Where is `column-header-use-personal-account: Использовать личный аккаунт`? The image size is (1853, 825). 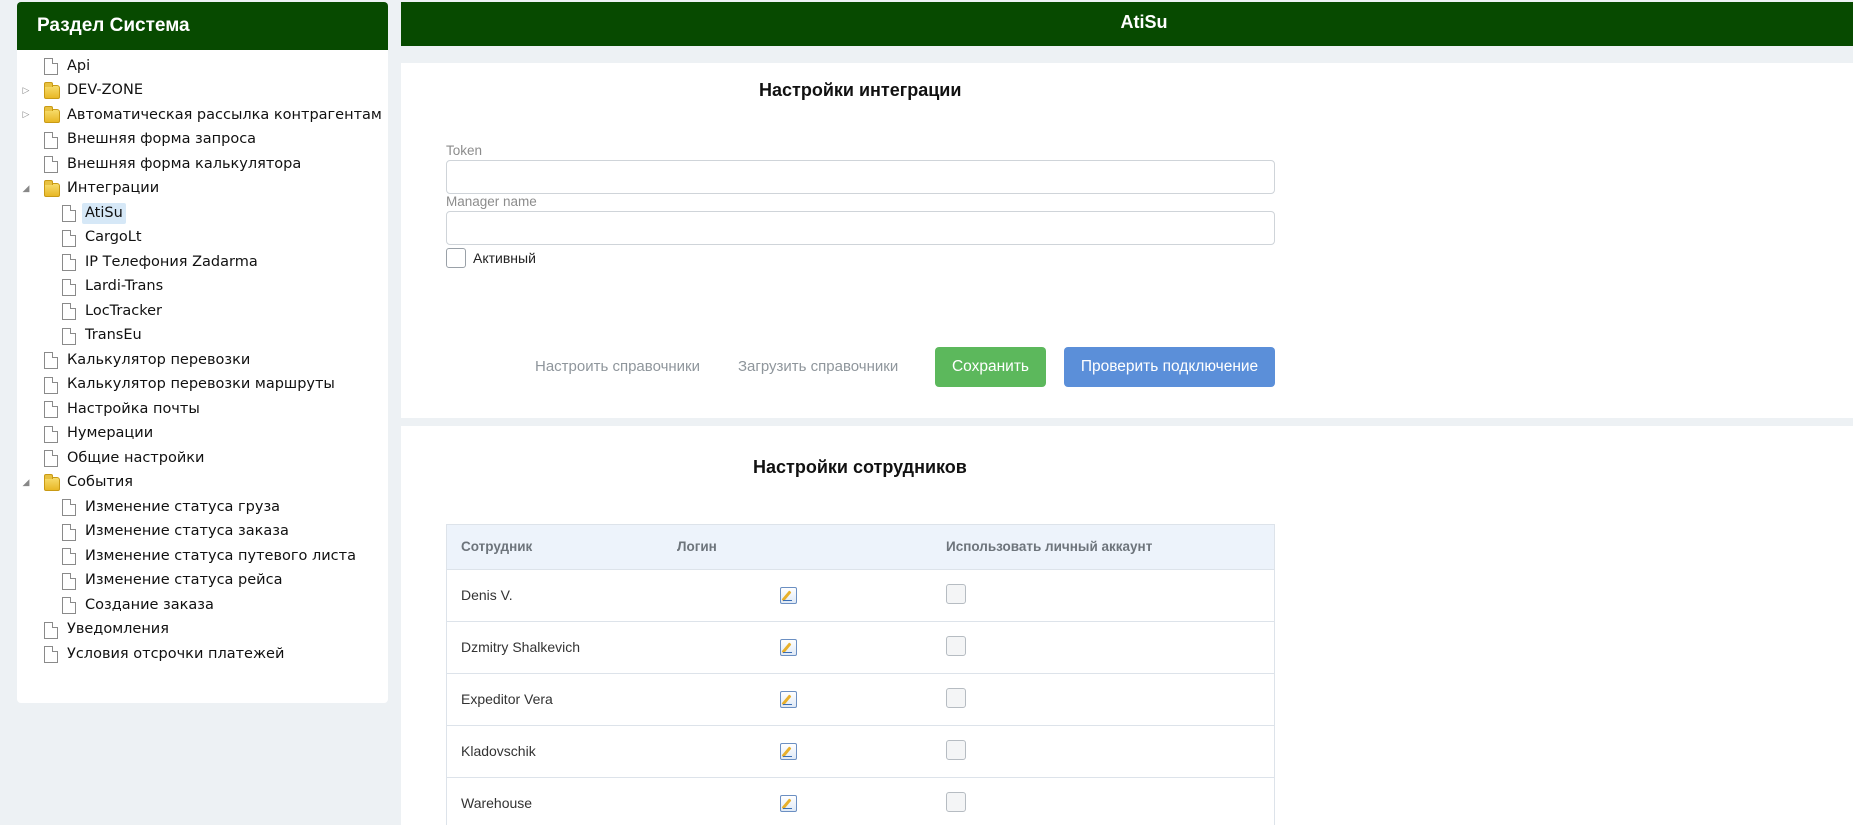 column-header-use-personal-account: Использовать личный аккаунт is located at coordinates (1049, 546).